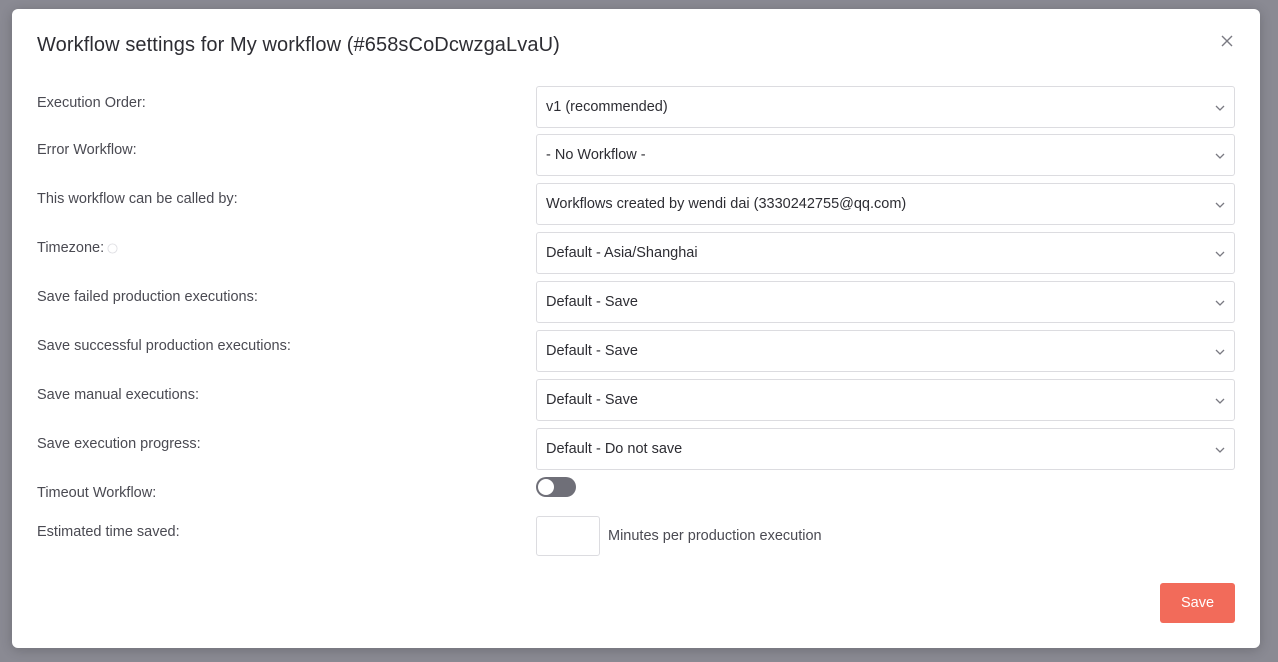 Image resolution: width=1278 pixels, height=662 pixels. What do you see at coordinates (885, 351) in the screenshot?
I see `save-successful-select: Default - Save` at bounding box center [885, 351].